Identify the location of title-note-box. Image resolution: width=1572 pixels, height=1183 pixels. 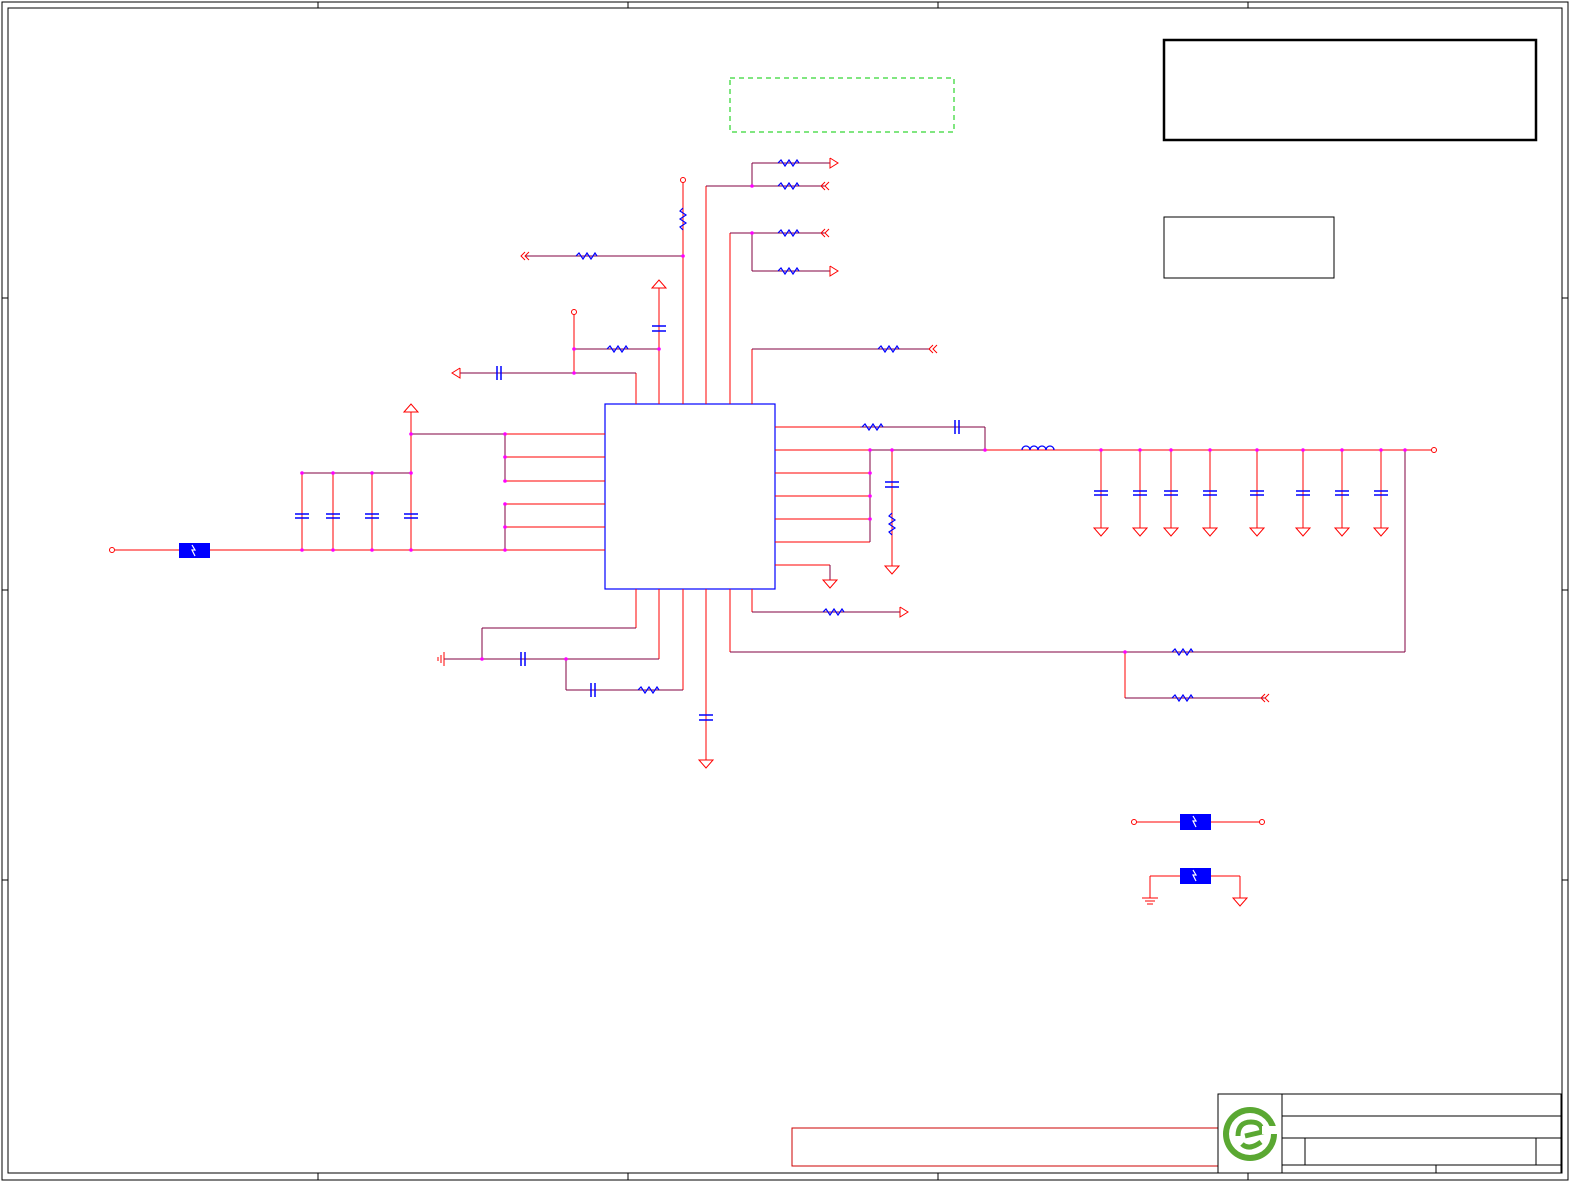
(1350, 90).